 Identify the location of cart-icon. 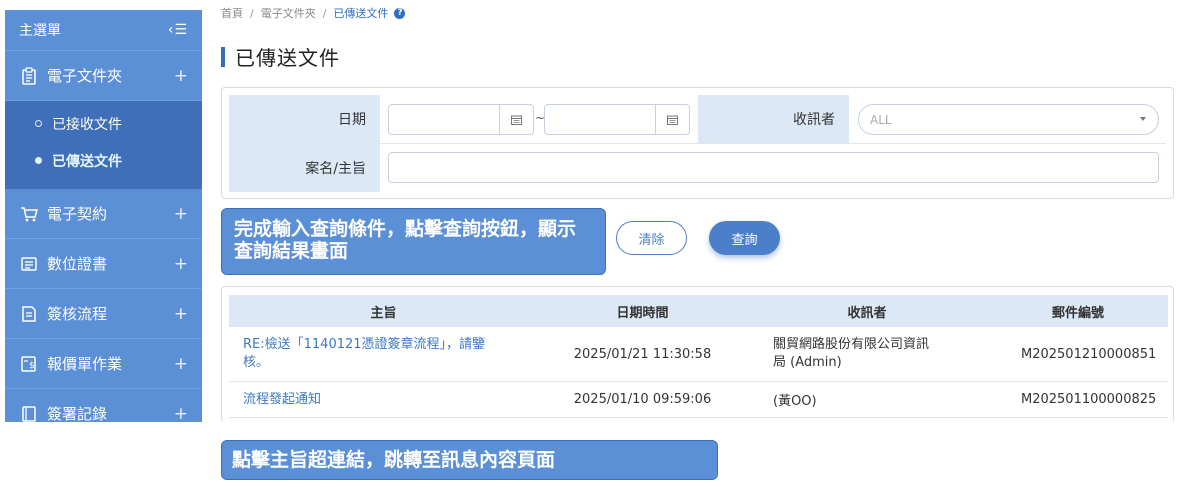
(29, 214).